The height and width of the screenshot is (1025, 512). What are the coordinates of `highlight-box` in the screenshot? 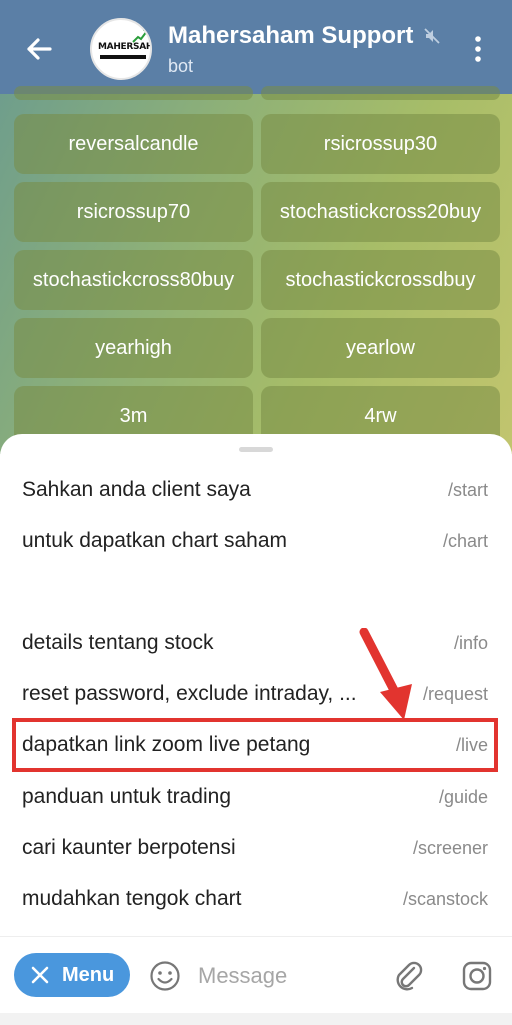 It's located at (255, 745).